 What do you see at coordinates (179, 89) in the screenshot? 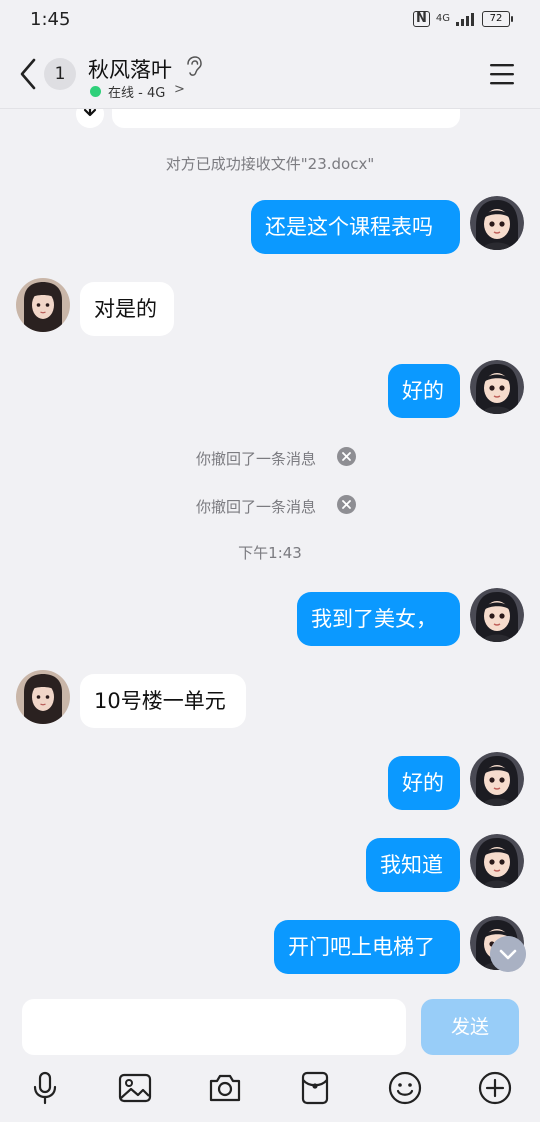
I see `chevron-right-icon: >` at bounding box center [179, 89].